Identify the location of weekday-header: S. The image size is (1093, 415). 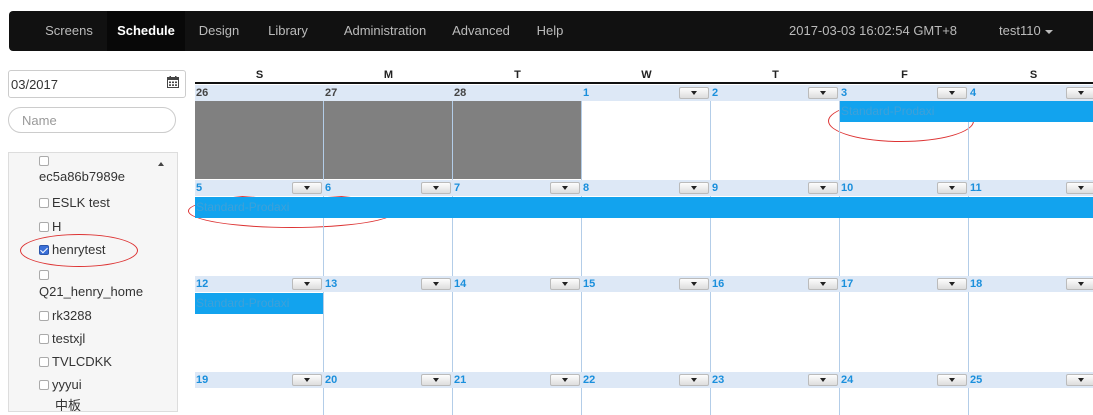
(1033, 75).